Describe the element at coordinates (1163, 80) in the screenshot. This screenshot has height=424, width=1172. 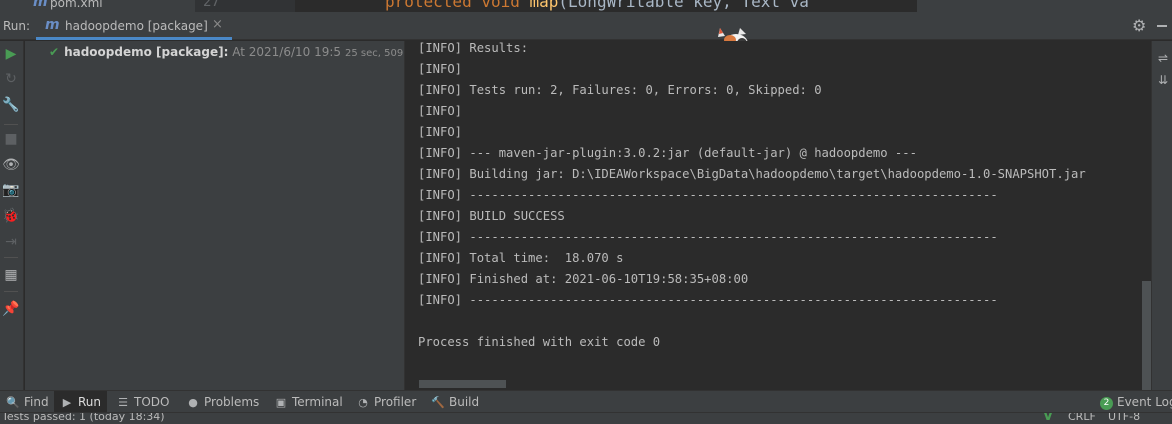
I see `scroll-to-end-icon: ⇊` at that location.